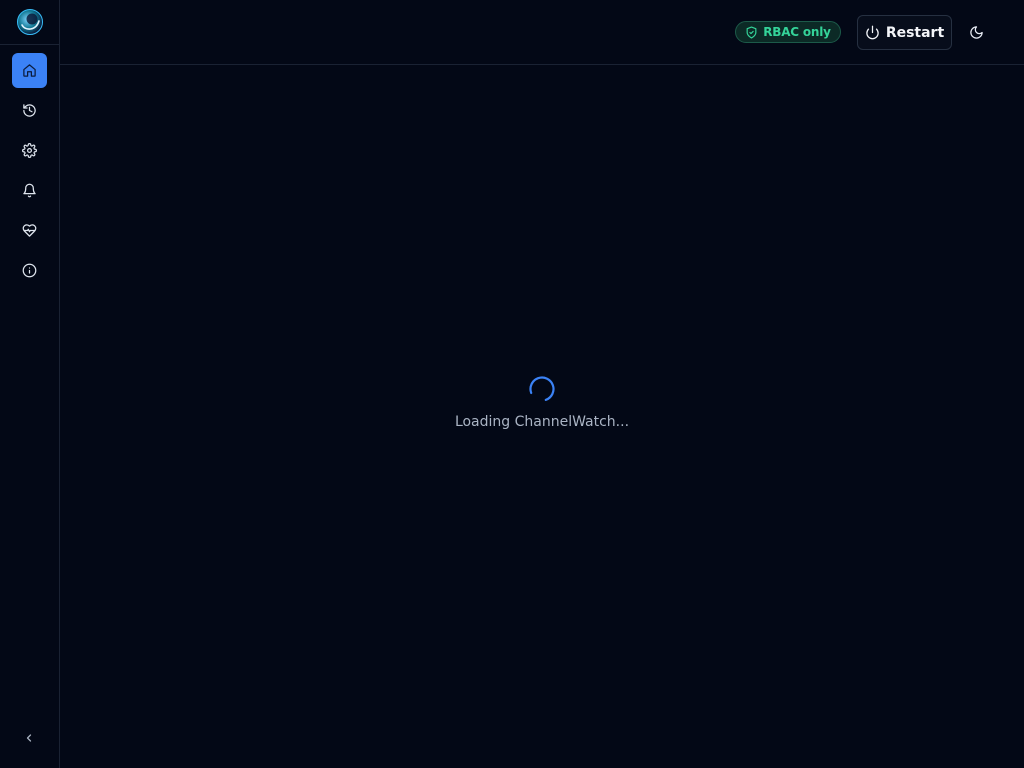  I want to click on restart-button: Restart, so click(904, 32).